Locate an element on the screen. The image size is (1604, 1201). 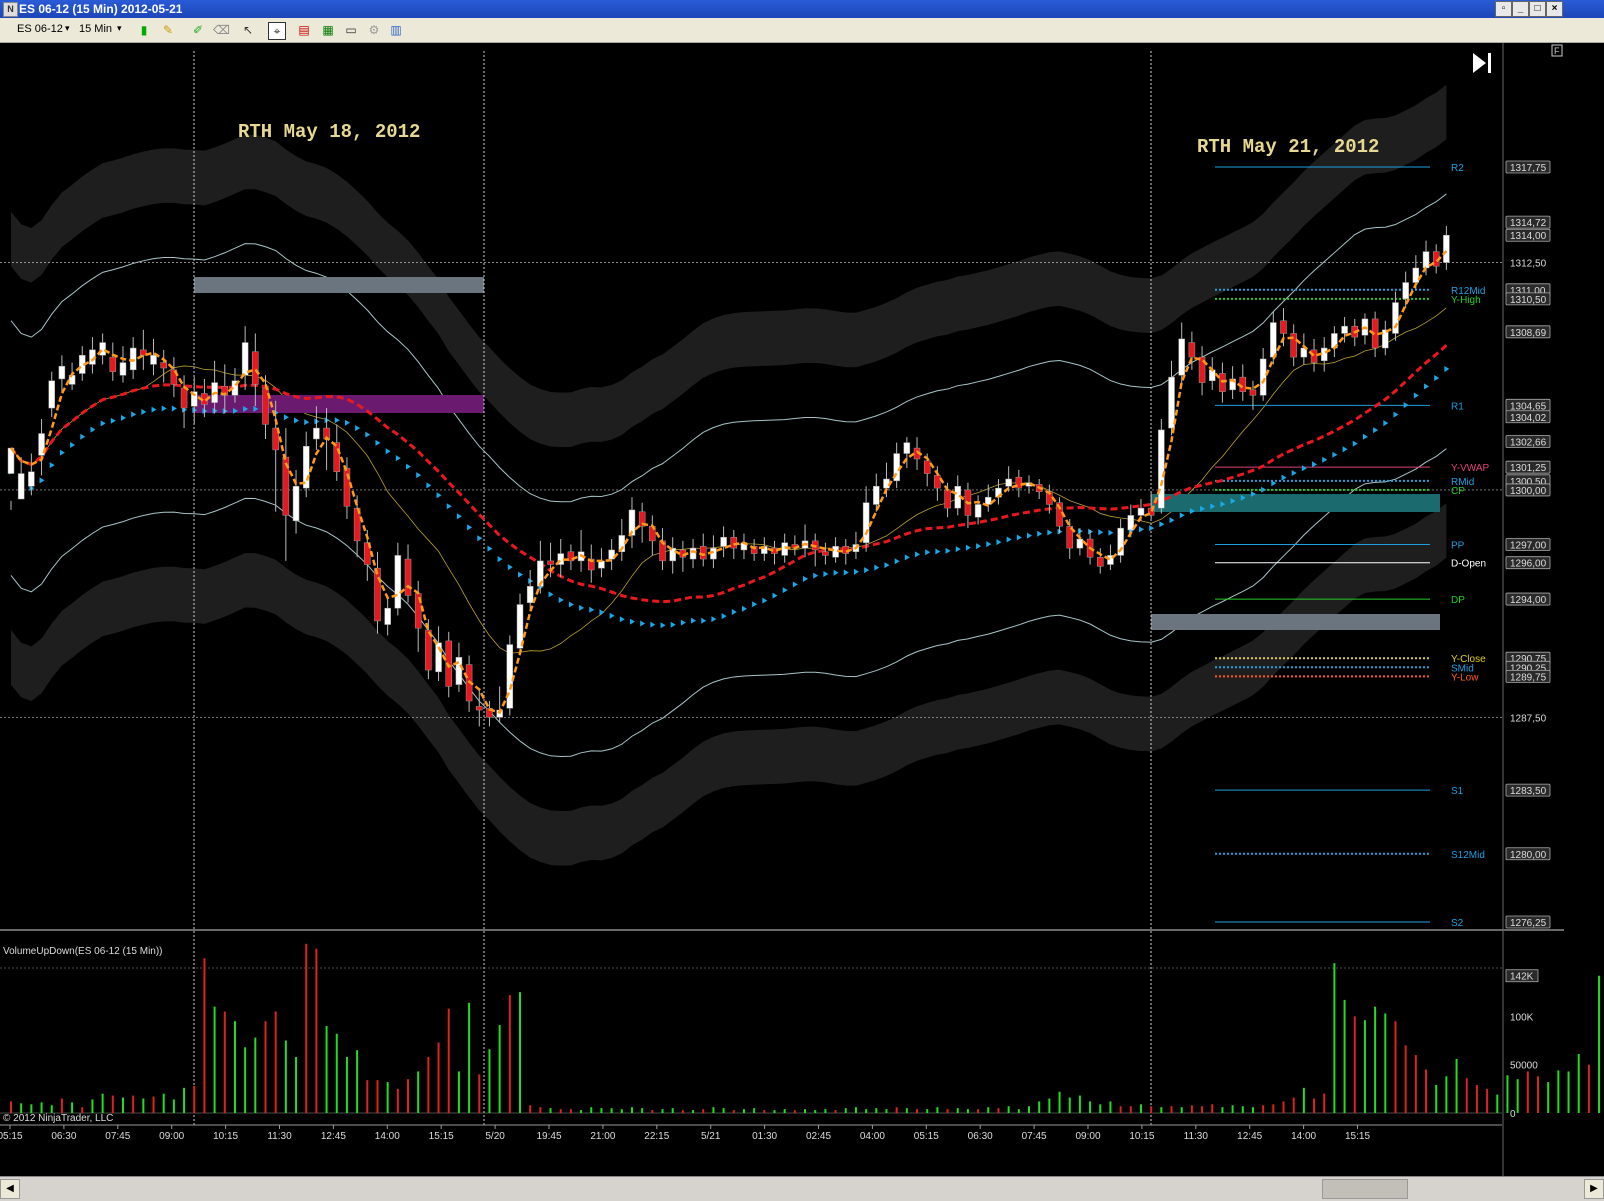
window-titlebar: N ES 06-12 (15 Min) 2012-05-21 ▫ _ □ × is located at coordinates (802, 9).